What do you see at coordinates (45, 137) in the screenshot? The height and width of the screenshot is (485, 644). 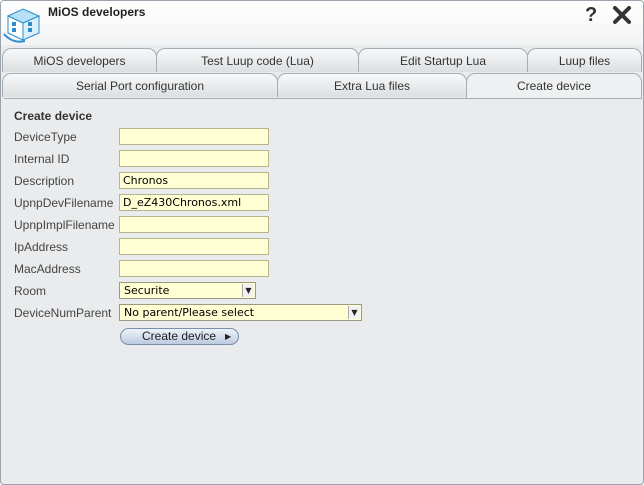 I see `device-type-label: DeviceType` at bounding box center [45, 137].